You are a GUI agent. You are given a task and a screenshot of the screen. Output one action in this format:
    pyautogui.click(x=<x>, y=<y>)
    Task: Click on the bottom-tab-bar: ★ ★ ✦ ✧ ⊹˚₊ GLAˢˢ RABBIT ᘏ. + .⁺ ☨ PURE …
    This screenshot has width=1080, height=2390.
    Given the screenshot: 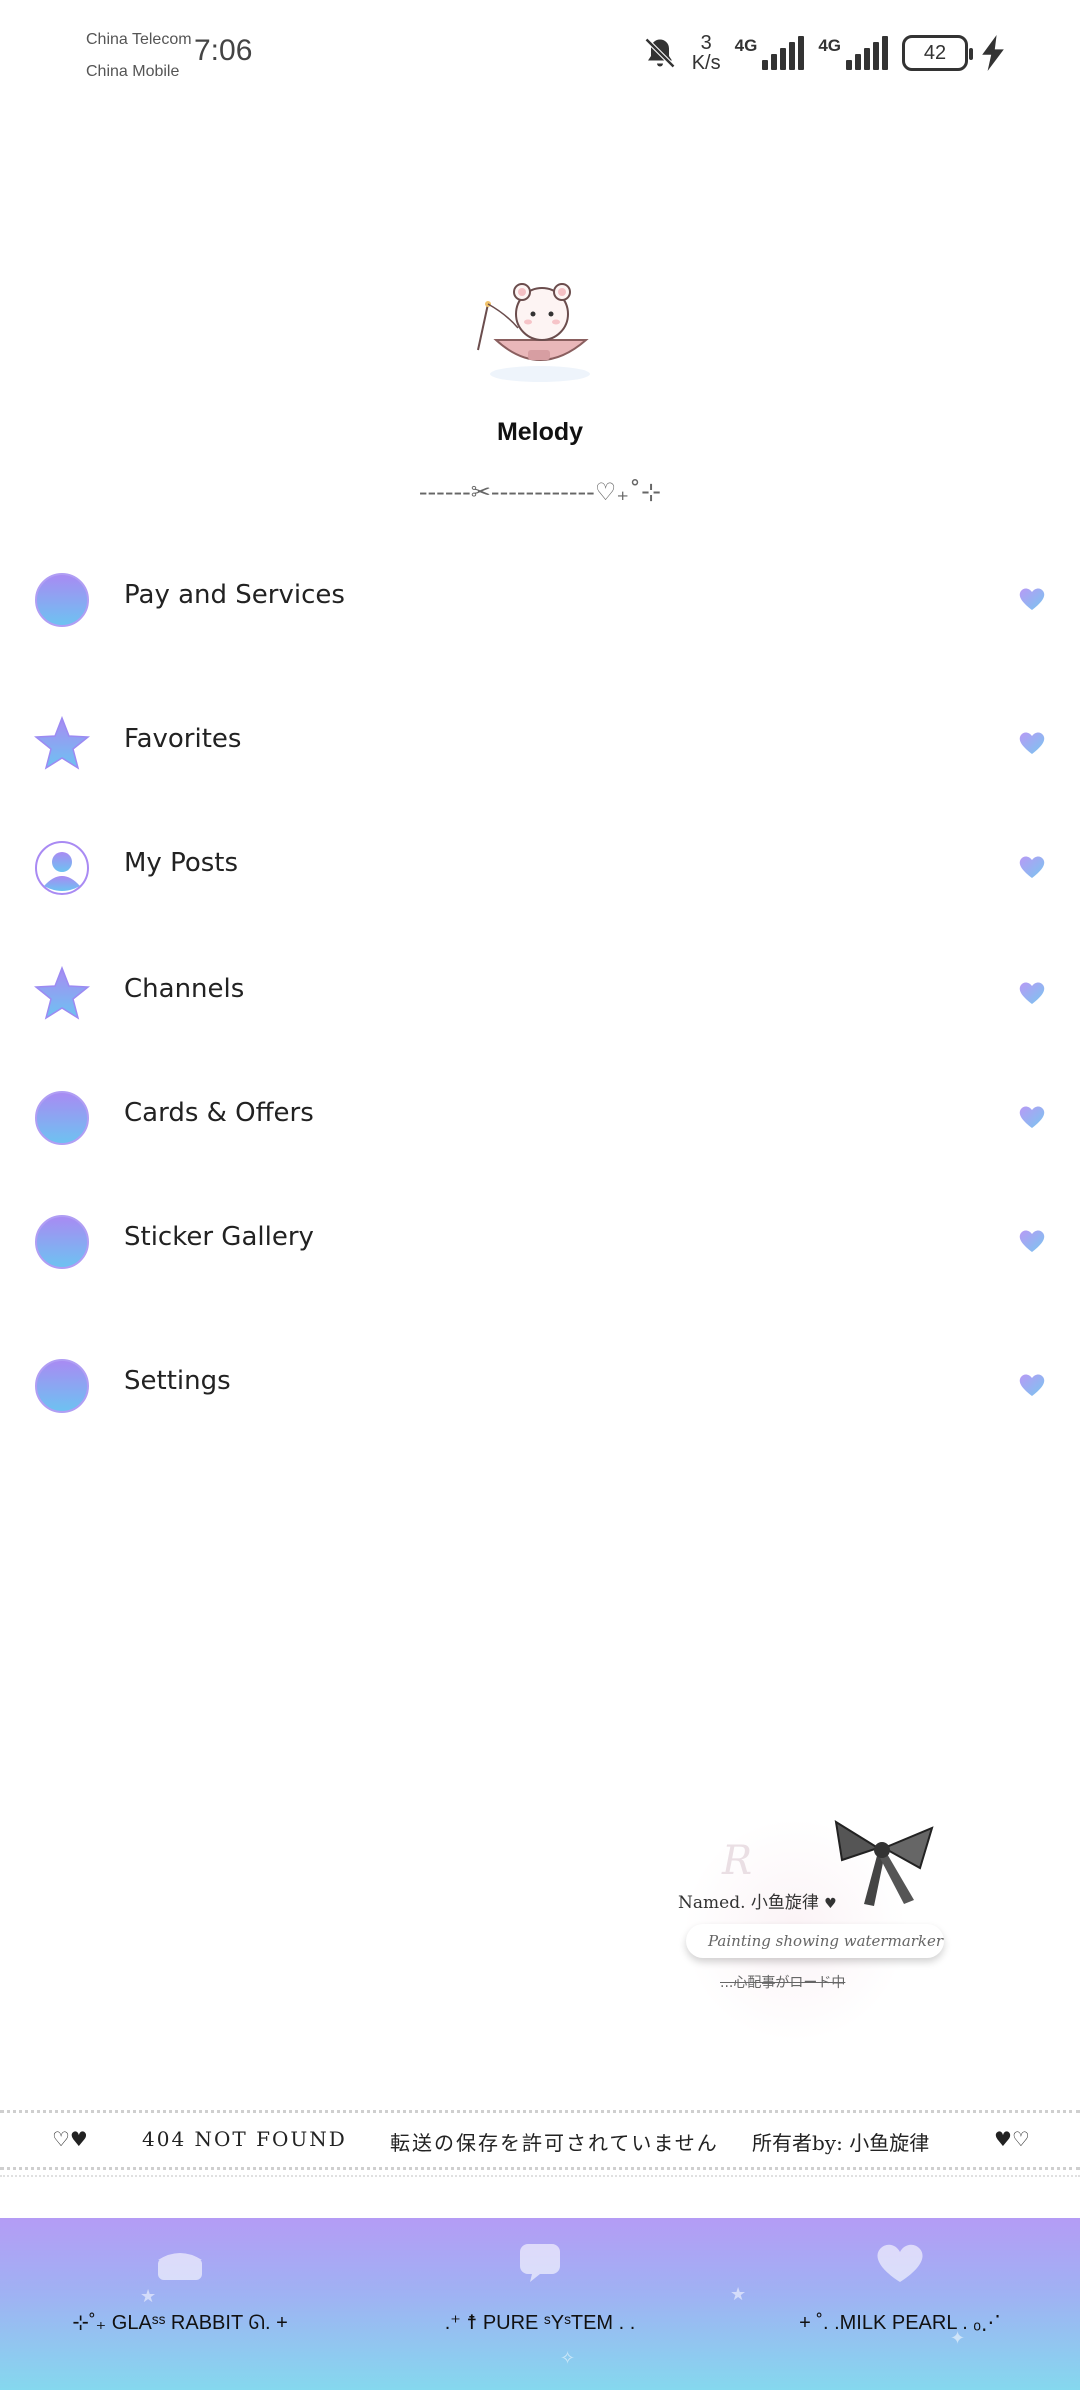 What is the action you would take?
    pyautogui.click(x=540, y=2304)
    